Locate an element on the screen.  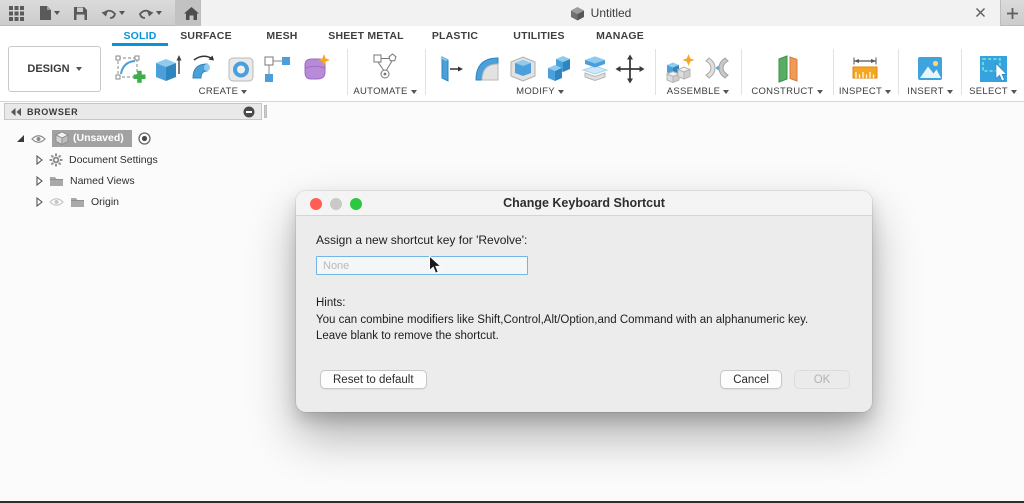
inspect-caret-icon is located at coordinates (888, 91).